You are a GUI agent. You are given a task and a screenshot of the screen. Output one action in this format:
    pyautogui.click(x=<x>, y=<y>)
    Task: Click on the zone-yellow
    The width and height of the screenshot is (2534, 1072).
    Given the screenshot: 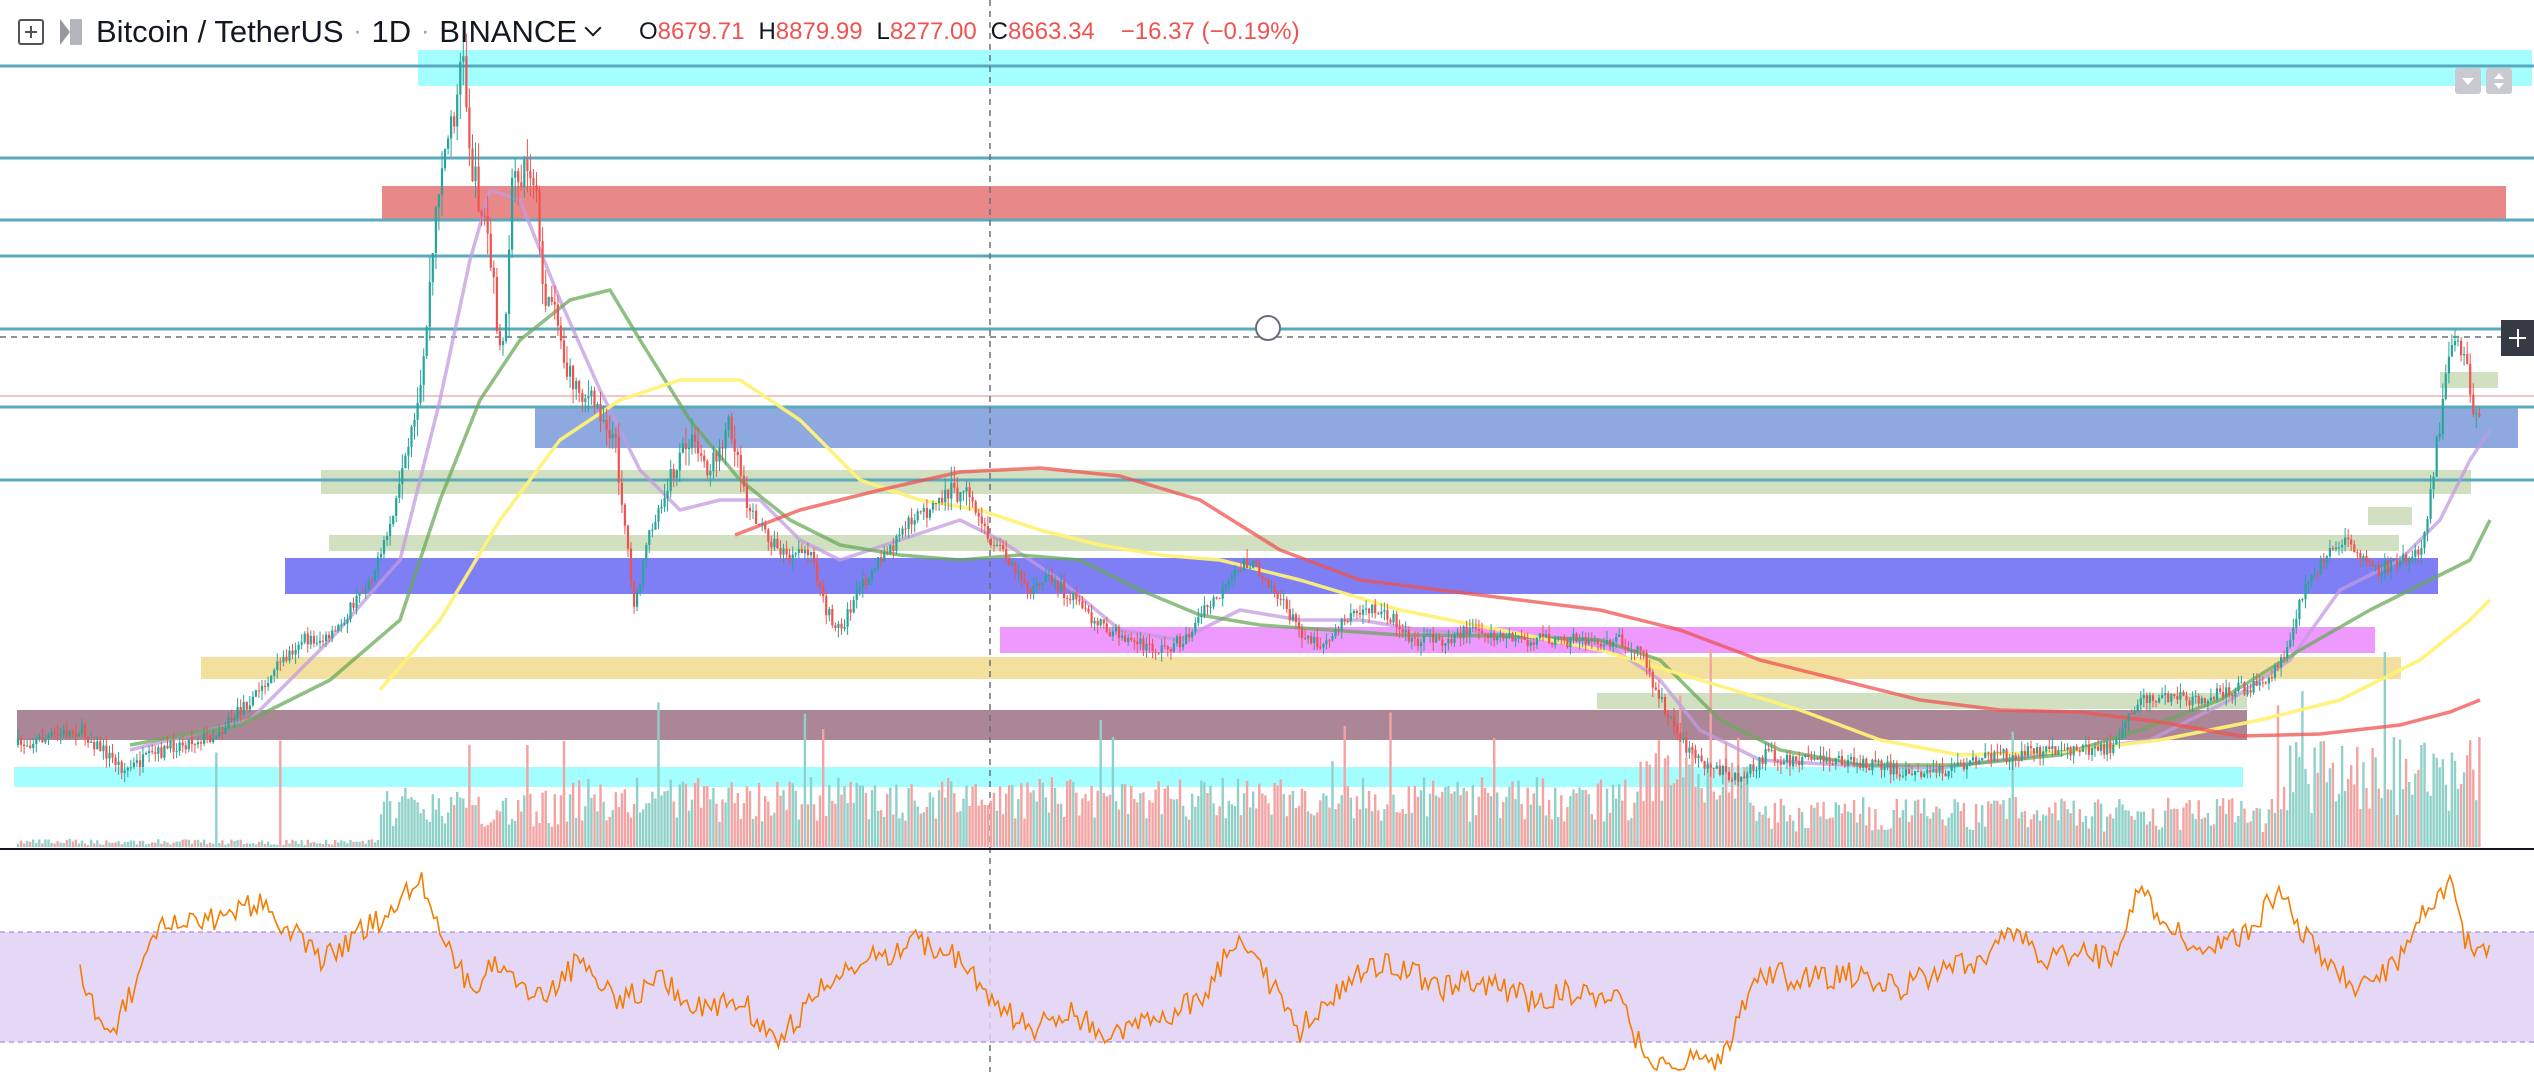 What is the action you would take?
    pyautogui.click(x=1301, y=668)
    